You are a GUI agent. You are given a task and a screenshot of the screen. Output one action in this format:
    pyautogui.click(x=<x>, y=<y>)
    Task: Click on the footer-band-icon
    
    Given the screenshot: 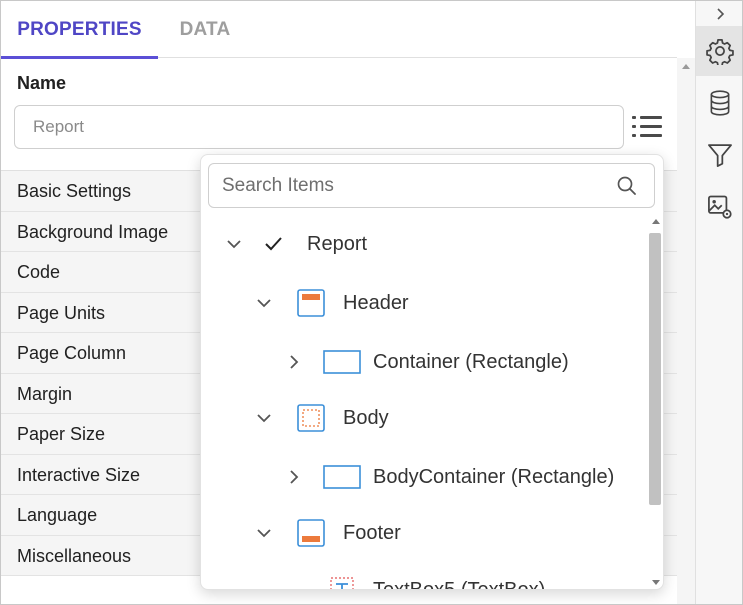 What is the action you would take?
    pyautogui.click(x=311, y=533)
    